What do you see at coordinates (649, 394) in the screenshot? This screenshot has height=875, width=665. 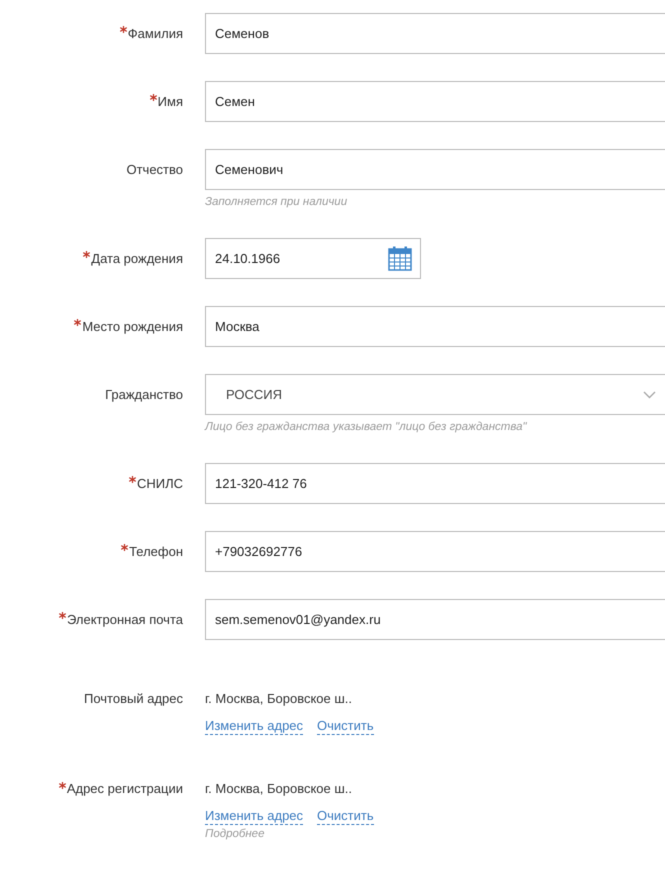 I see `chevron-down-icon` at bounding box center [649, 394].